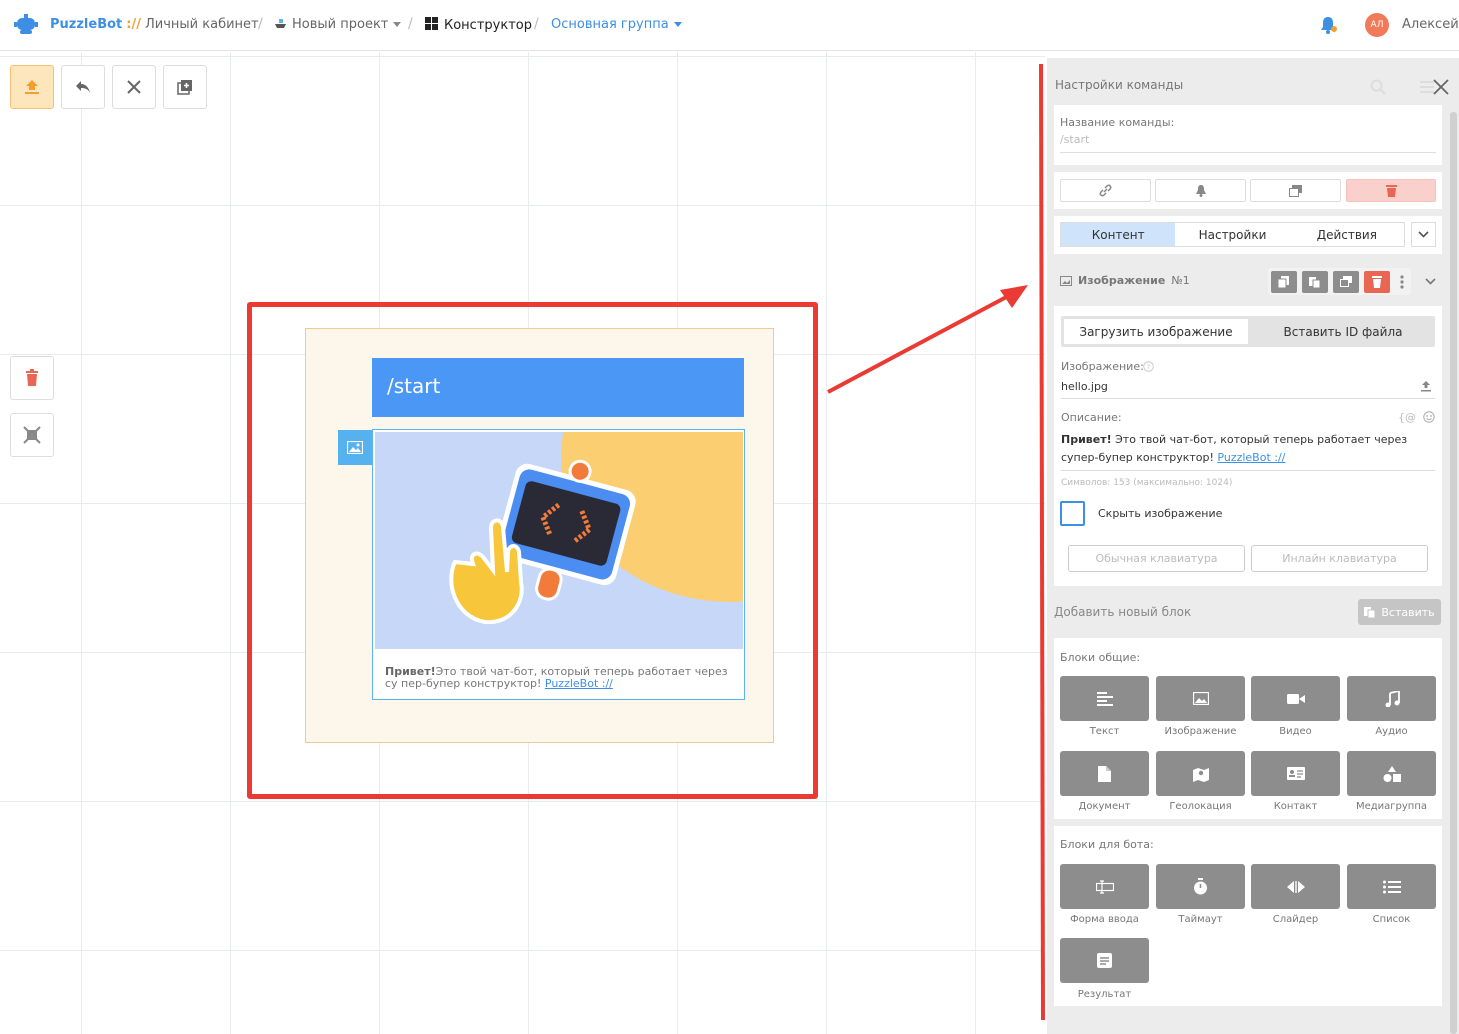 The image size is (1459, 1034). What do you see at coordinates (1156, 331) in the screenshot?
I see `upload-image-tab: Загрузить изображение` at bounding box center [1156, 331].